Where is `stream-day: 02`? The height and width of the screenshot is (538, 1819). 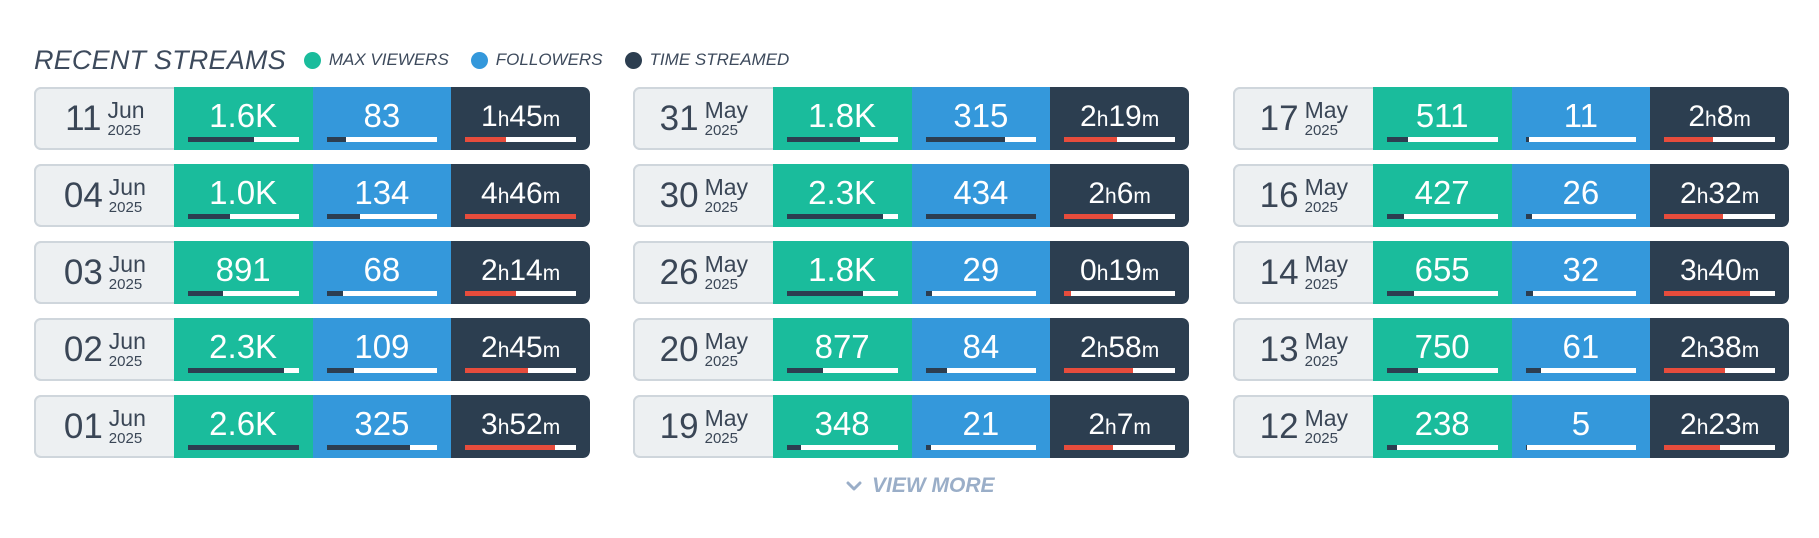
stream-day: 02 is located at coordinates (83, 349).